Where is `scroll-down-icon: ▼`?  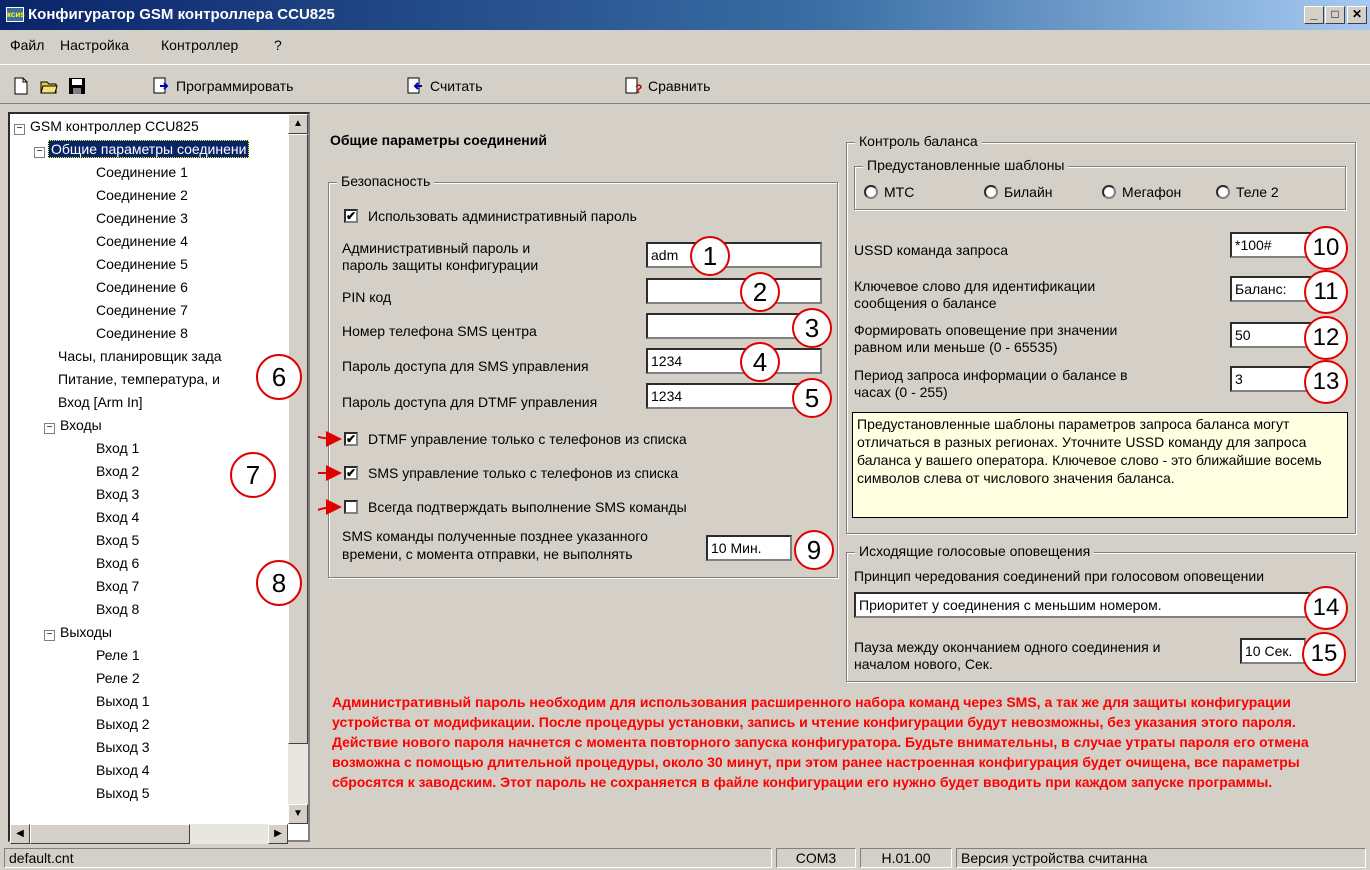 scroll-down-icon: ▼ is located at coordinates (298, 814).